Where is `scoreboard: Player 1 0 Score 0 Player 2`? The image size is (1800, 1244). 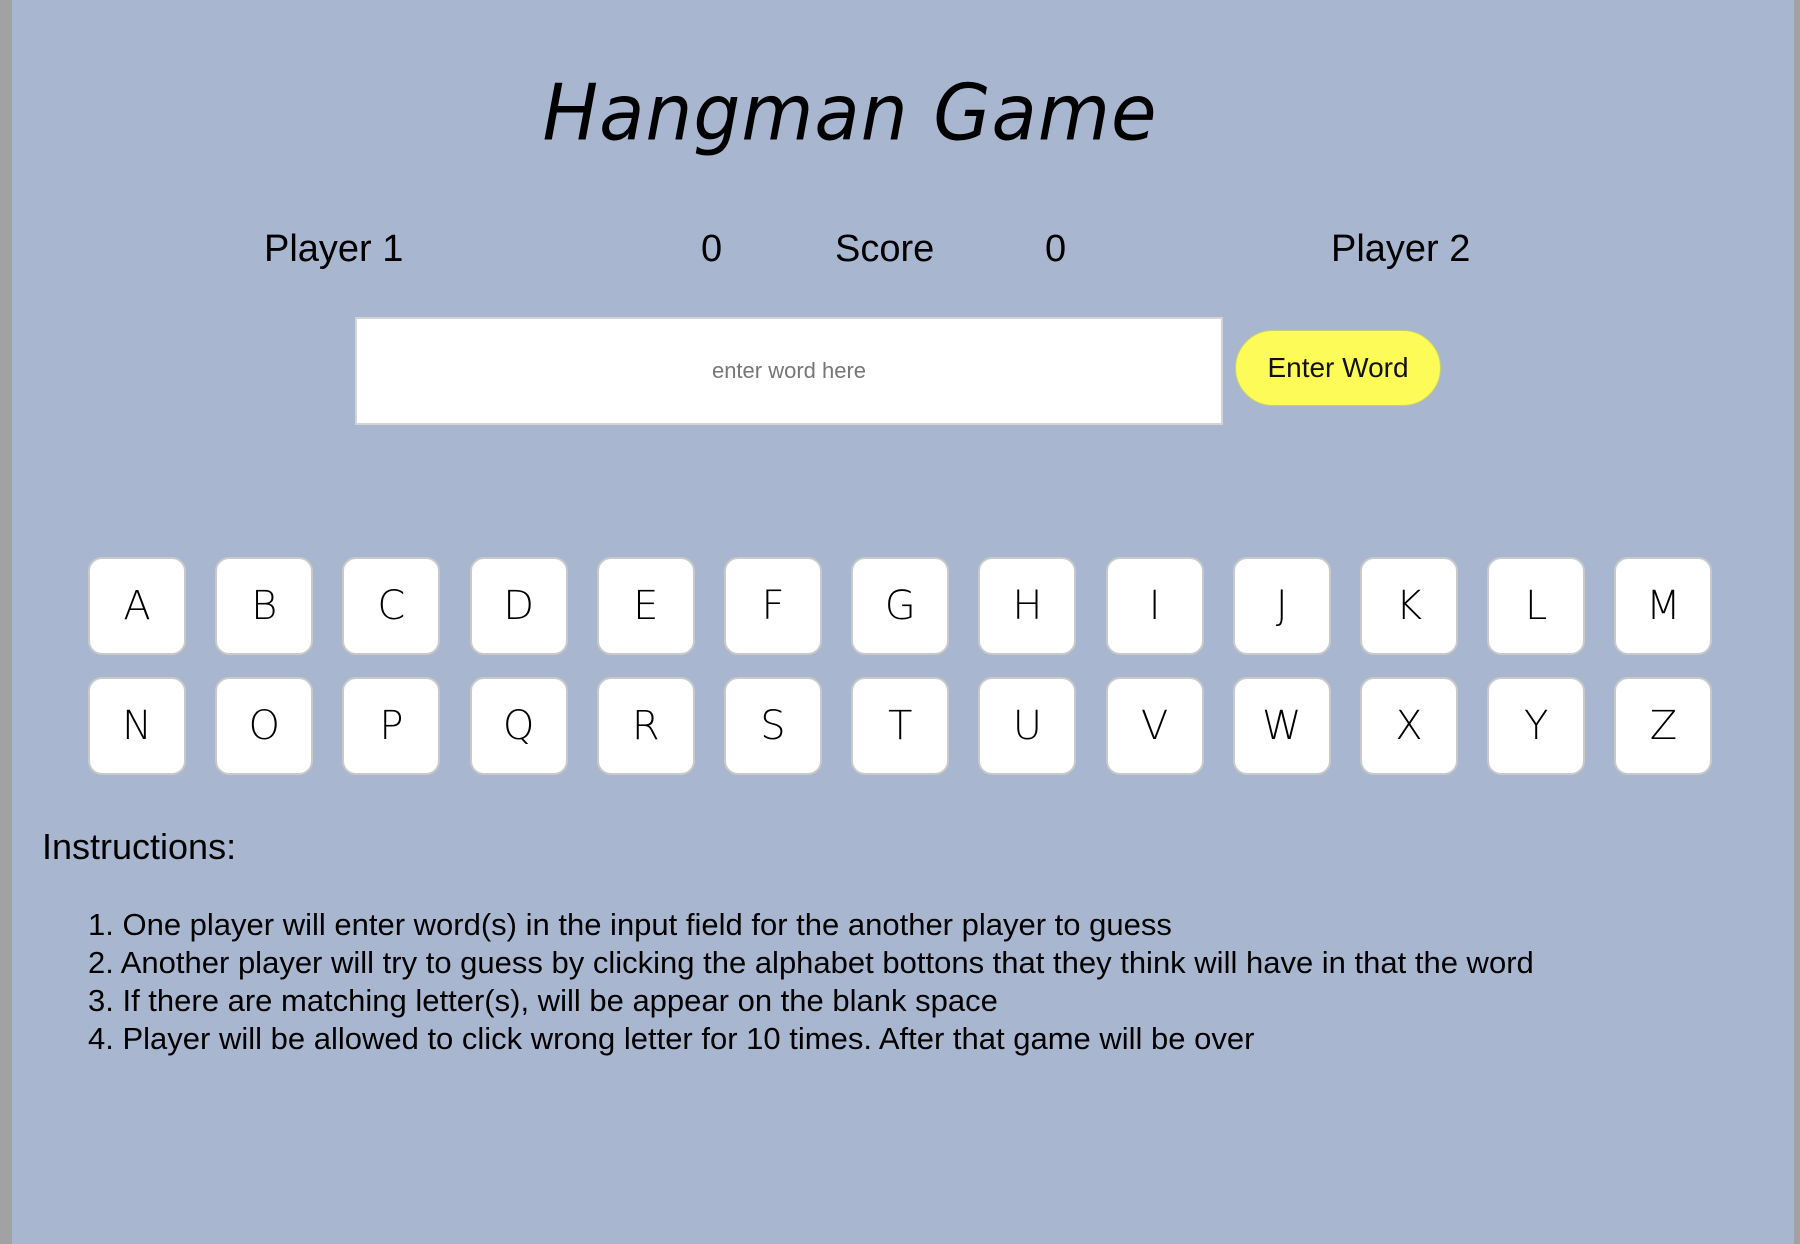 scoreboard: Player 1 0 Score 0 Player 2 is located at coordinates (900, 258).